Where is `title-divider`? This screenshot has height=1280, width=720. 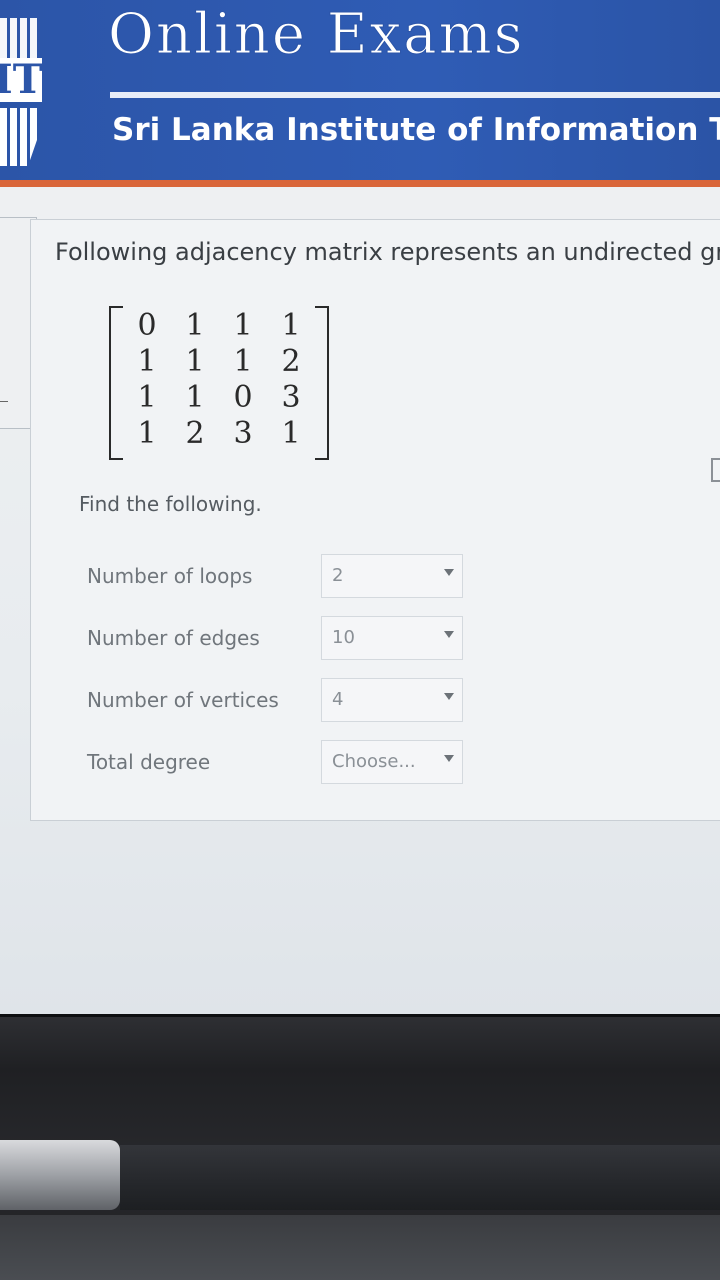
title-divider is located at coordinates (415, 95).